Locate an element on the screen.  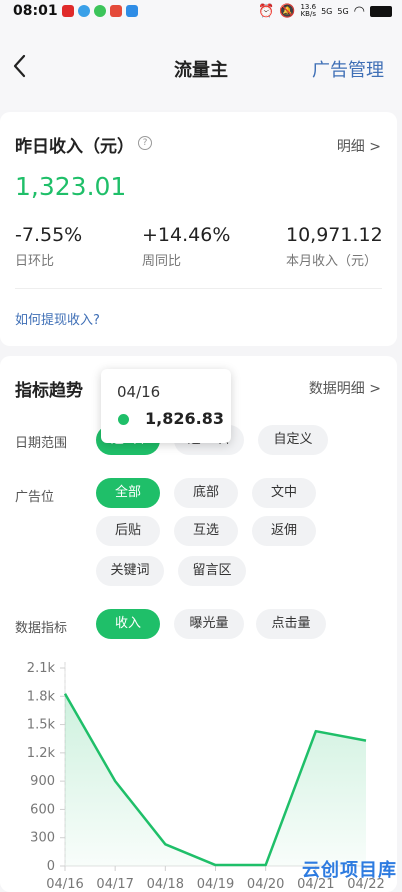
ad-position-label: 广告位 is located at coordinates (35, 497).